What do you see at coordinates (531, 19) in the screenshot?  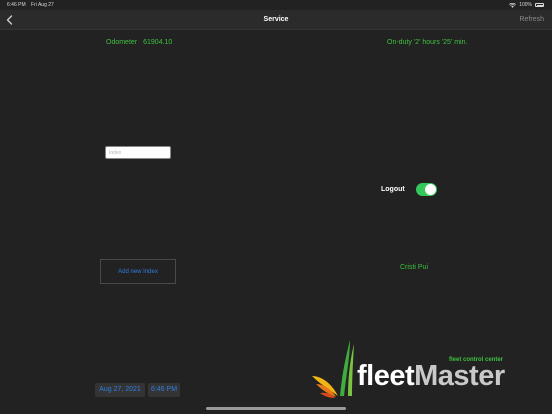 I see `refresh-button: Refresh` at bounding box center [531, 19].